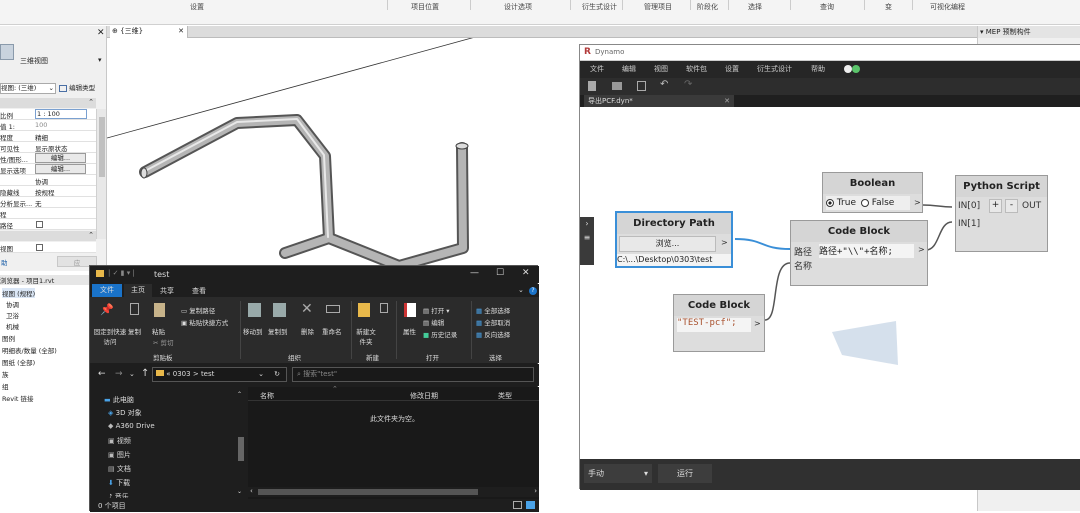 The width and height of the screenshot is (1080, 513). What do you see at coordinates (102, 374) in the screenshot?
I see `back-icon: ←` at bounding box center [102, 374].